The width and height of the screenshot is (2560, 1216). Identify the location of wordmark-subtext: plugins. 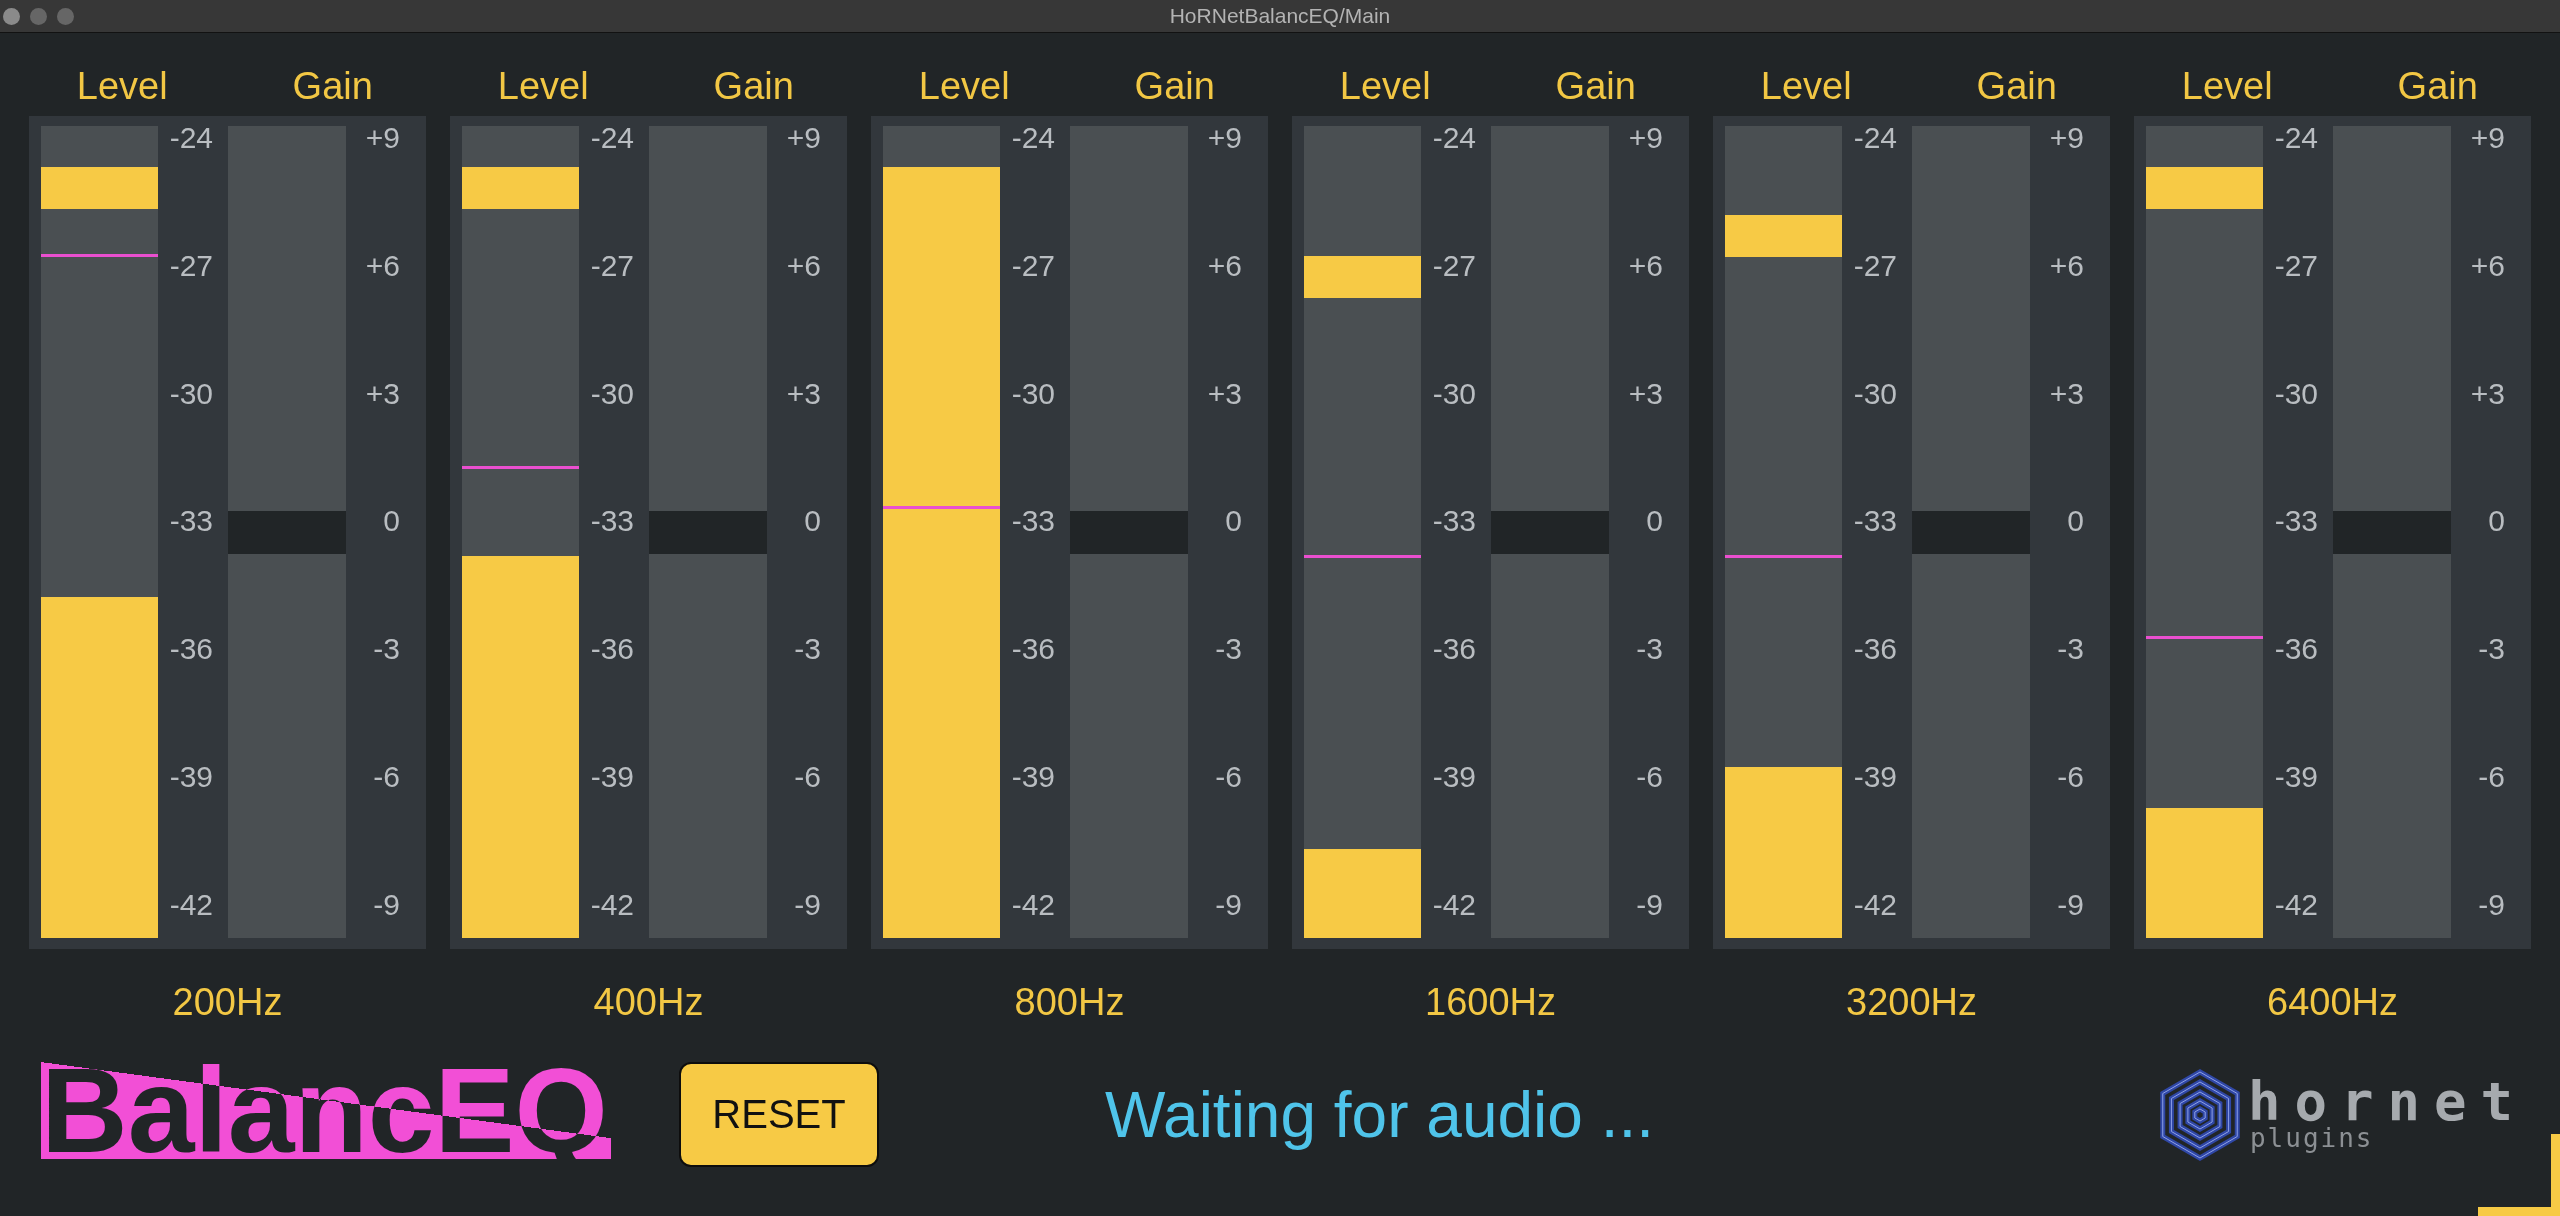
(2311, 1137).